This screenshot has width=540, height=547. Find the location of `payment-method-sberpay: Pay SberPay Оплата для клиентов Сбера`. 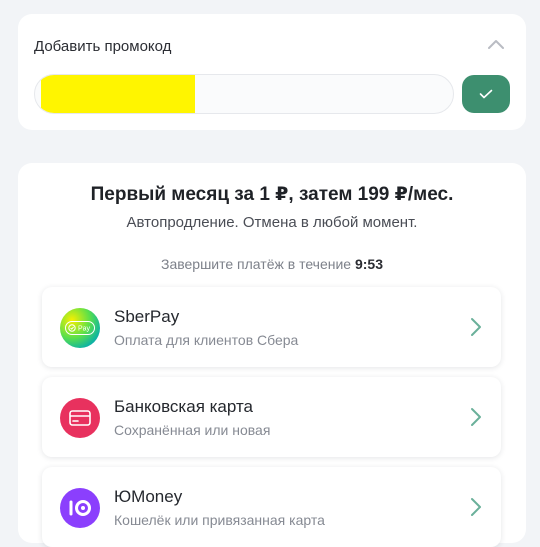

payment-method-sberpay: Pay SberPay Оплата для клиентов Сбера is located at coordinates (271, 327).